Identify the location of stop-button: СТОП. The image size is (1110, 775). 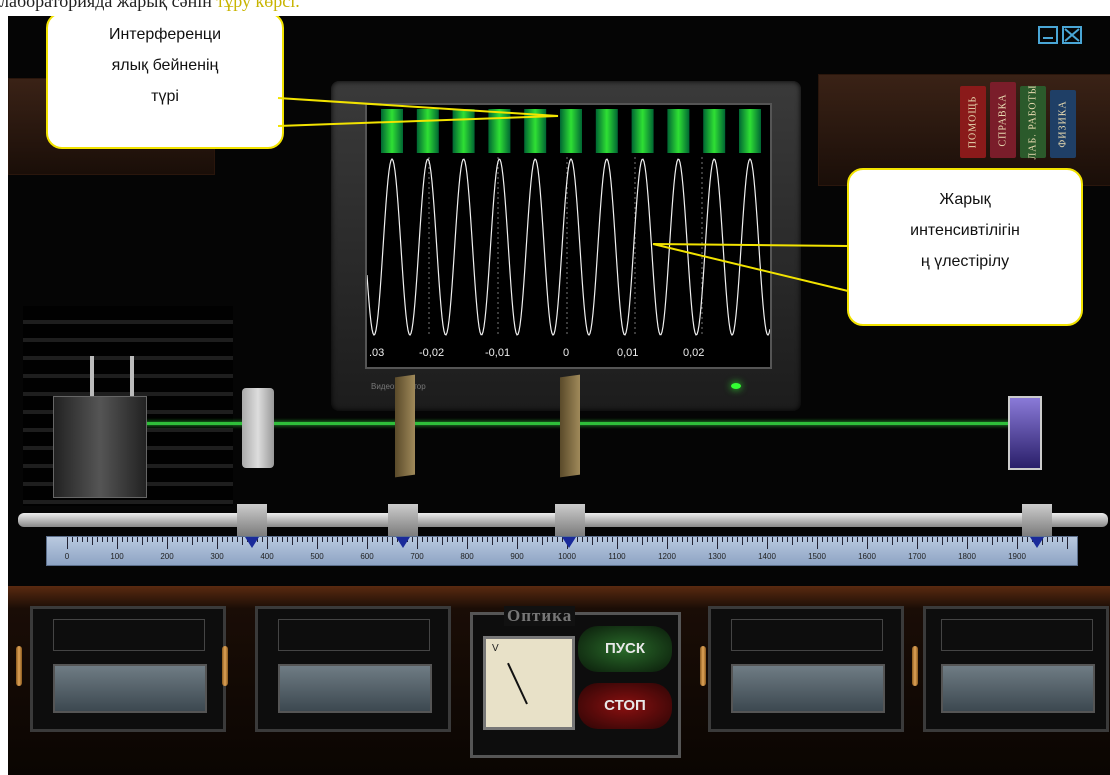
(625, 706).